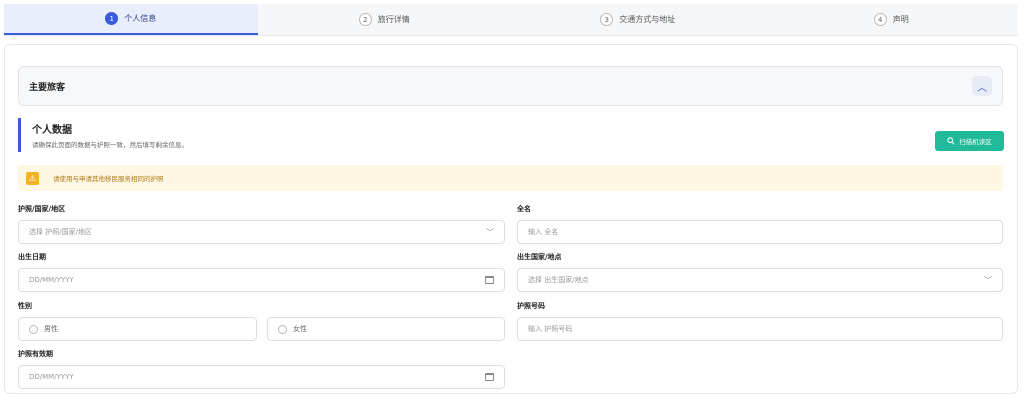 The image size is (1024, 394). What do you see at coordinates (261, 377) in the screenshot?
I see `passport-expiry-input: DD/MM/YYYY` at bounding box center [261, 377].